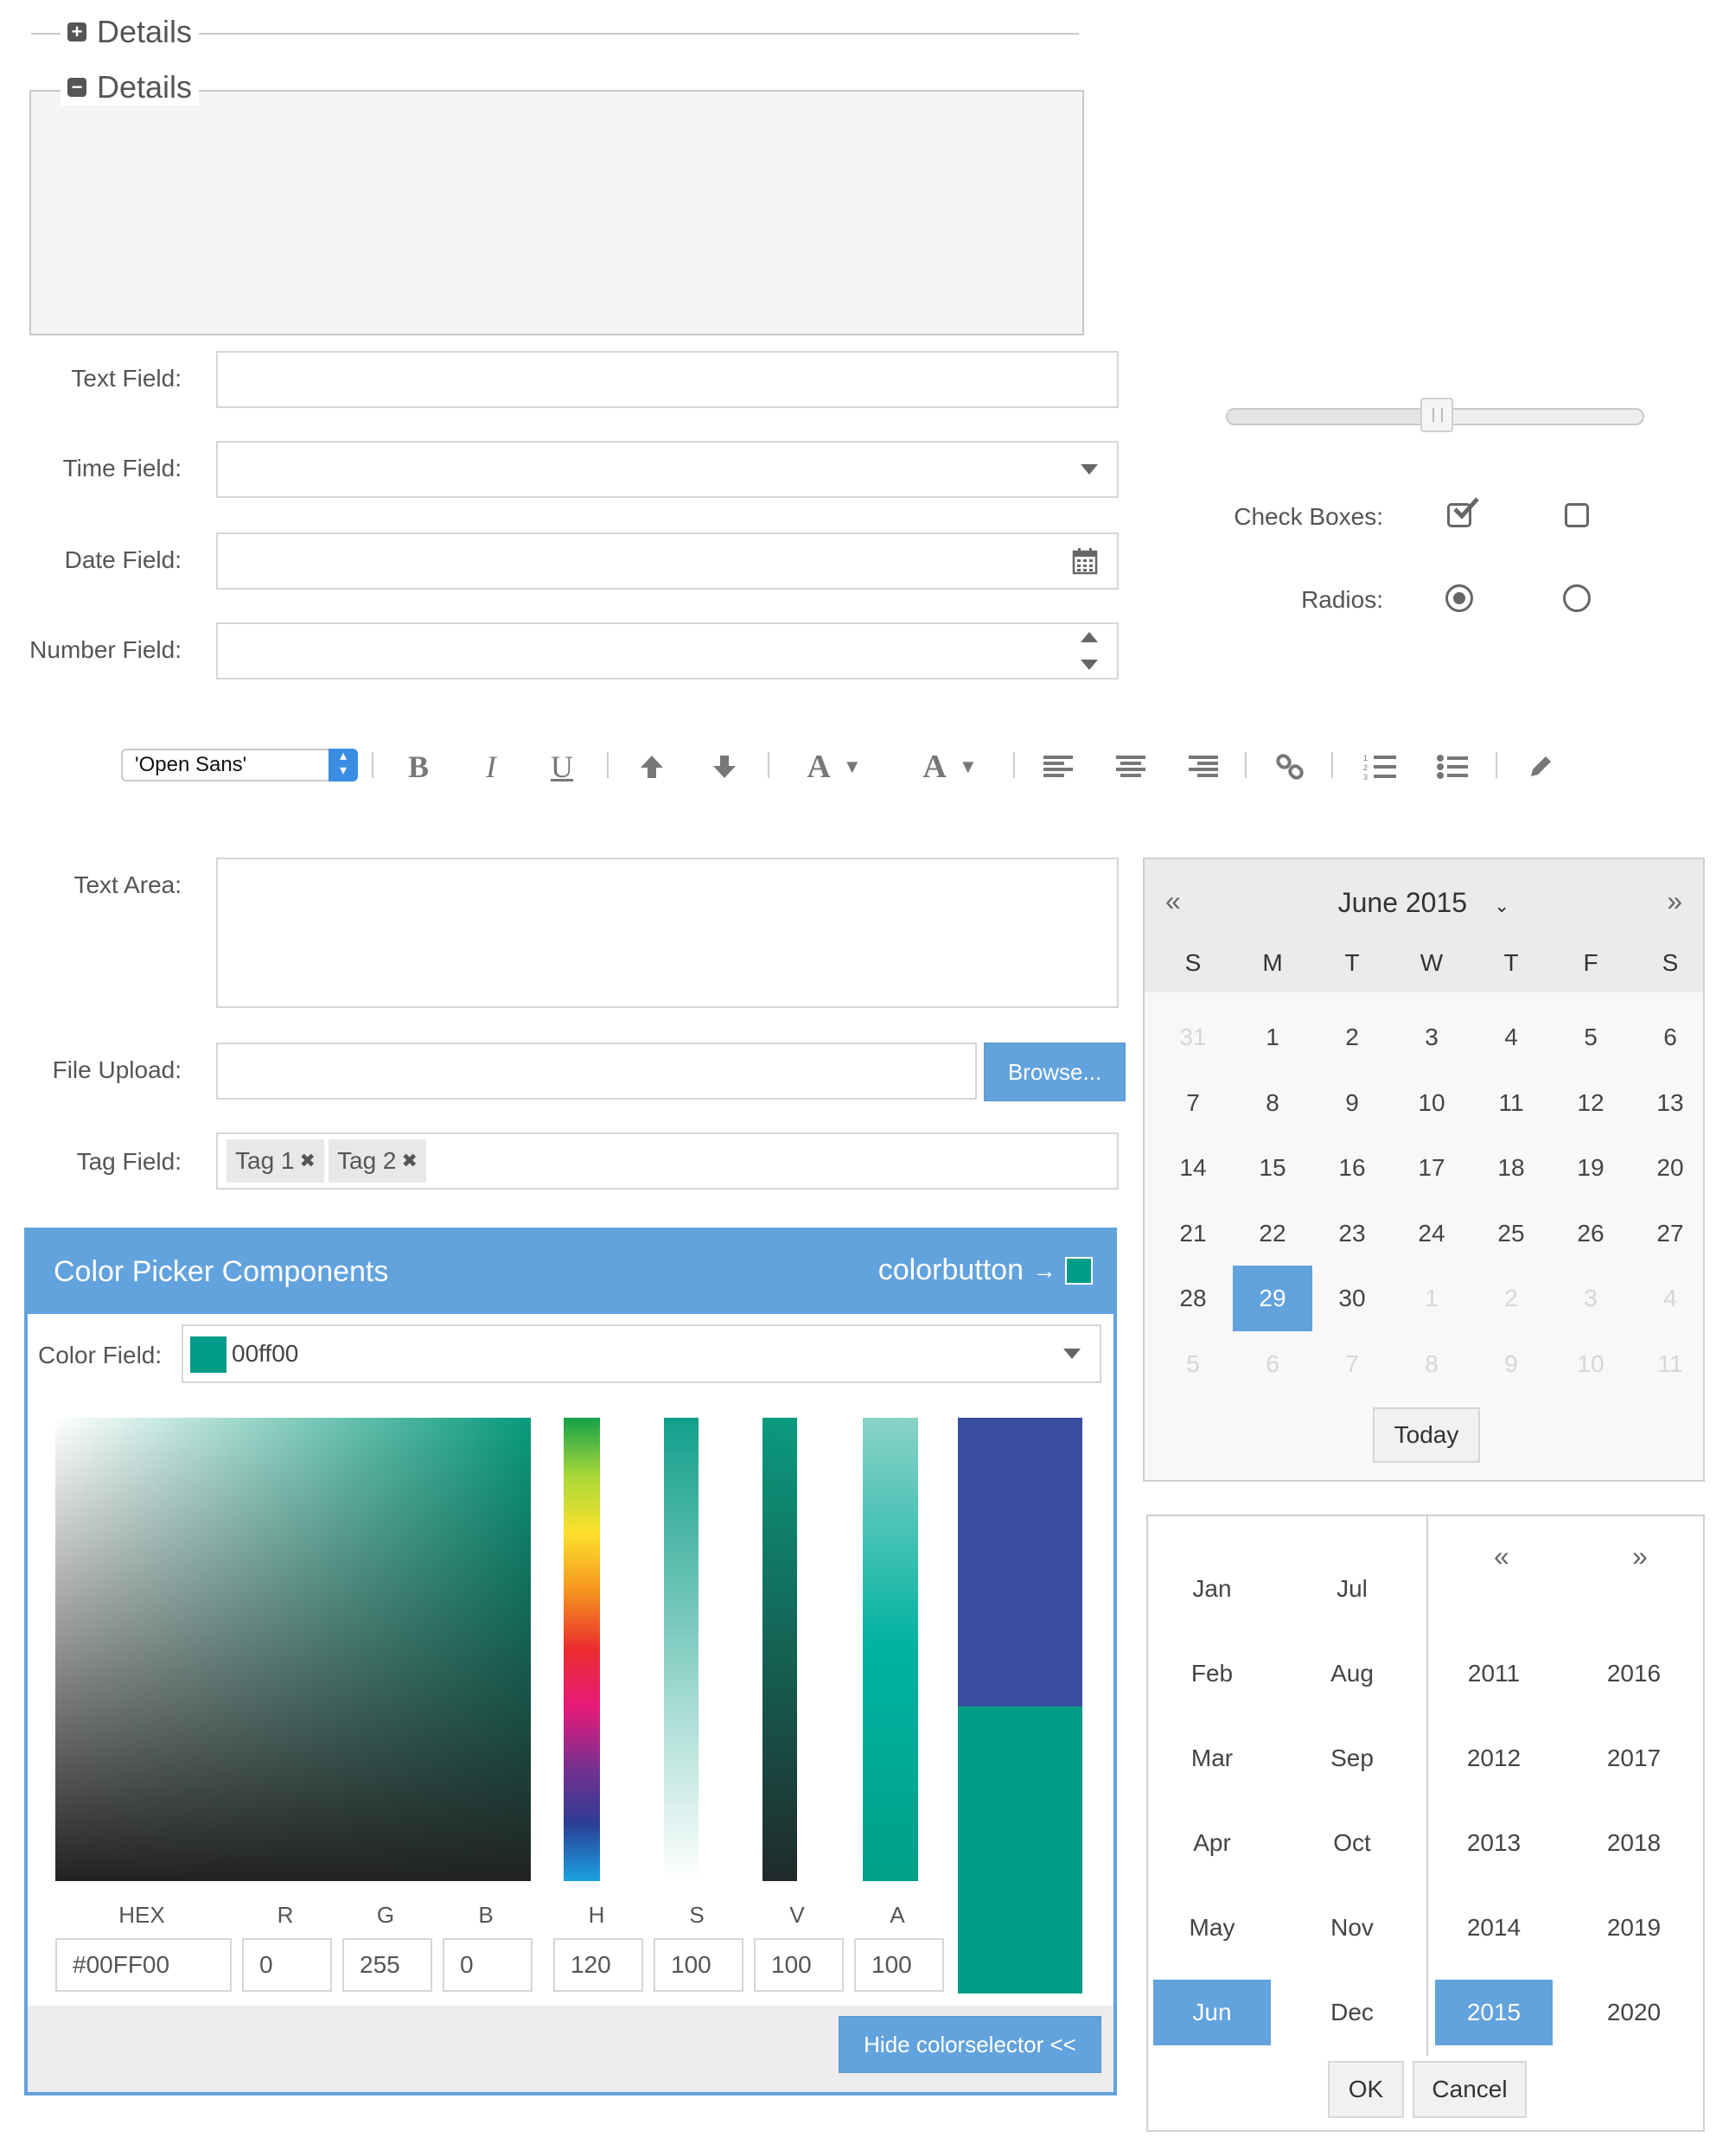  What do you see at coordinates (1079, 1270) in the screenshot?
I see `colorbutton-swatch` at bounding box center [1079, 1270].